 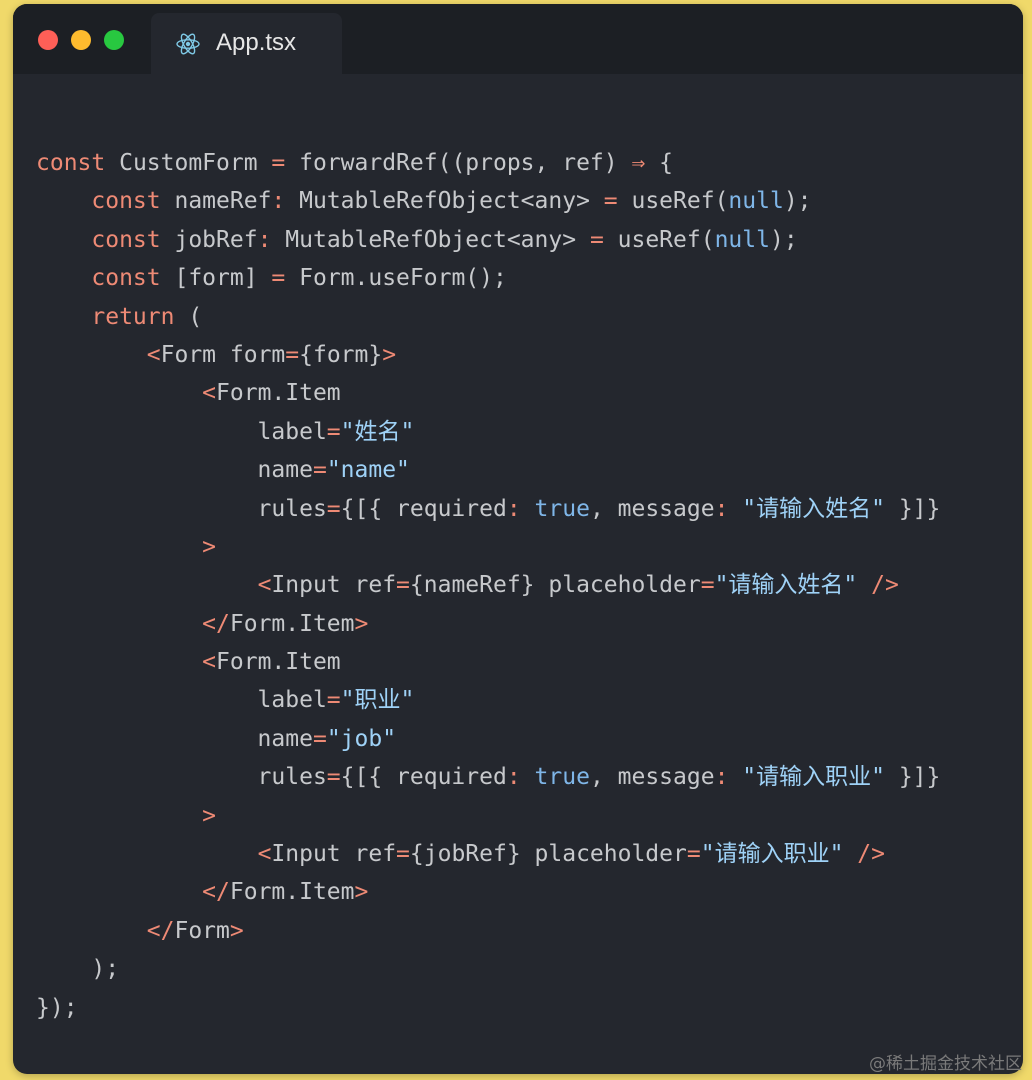 I want to click on zoom-button, so click(x=114, y=40).